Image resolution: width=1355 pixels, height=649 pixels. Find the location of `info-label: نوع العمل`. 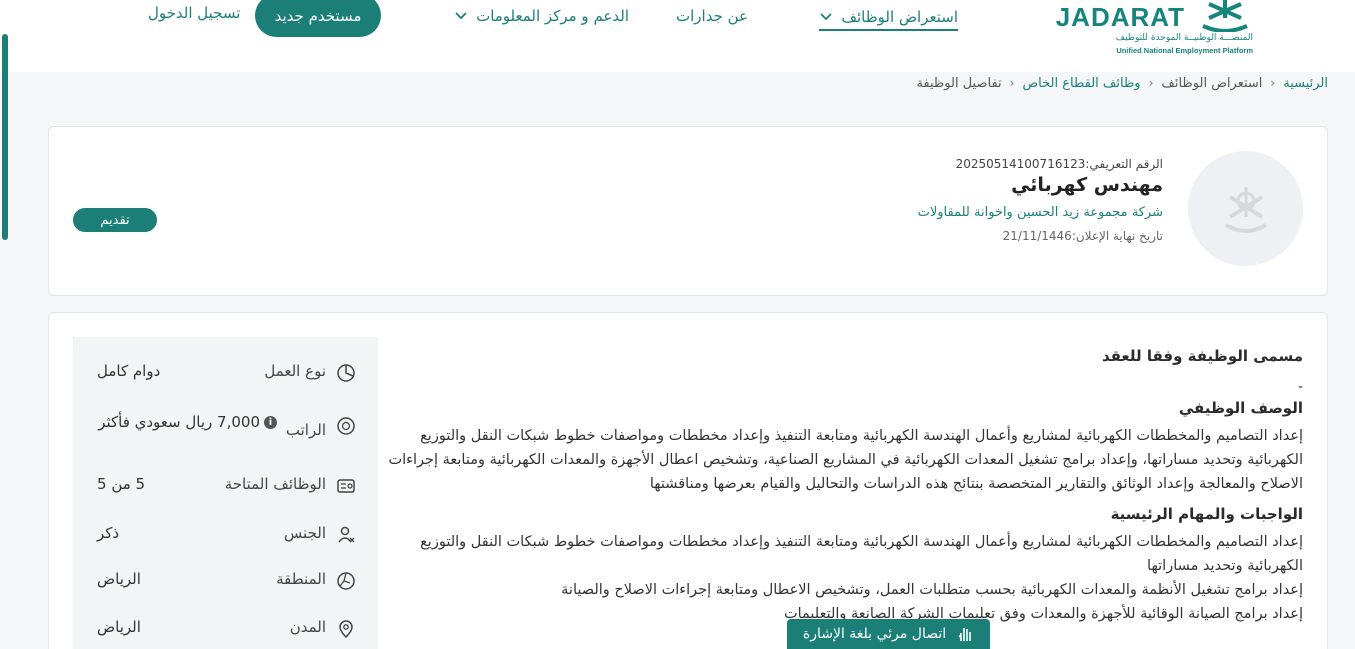

info-label: نوع العمل is located at coordinates (295, 371).